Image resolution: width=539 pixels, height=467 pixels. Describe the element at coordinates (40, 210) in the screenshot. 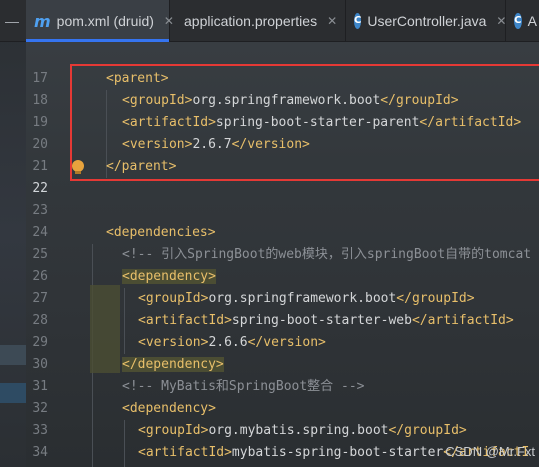

I see `line-number: 23` at that location.